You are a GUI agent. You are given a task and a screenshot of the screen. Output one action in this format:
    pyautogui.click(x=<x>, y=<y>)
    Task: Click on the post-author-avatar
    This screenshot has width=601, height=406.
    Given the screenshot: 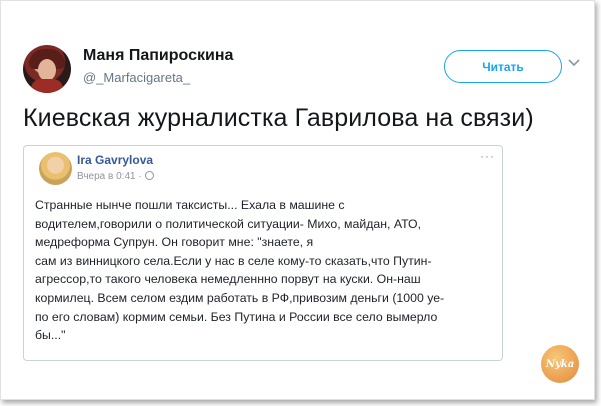 What is the action you would take?
    pyautogui.click(x=55, y=168)
    